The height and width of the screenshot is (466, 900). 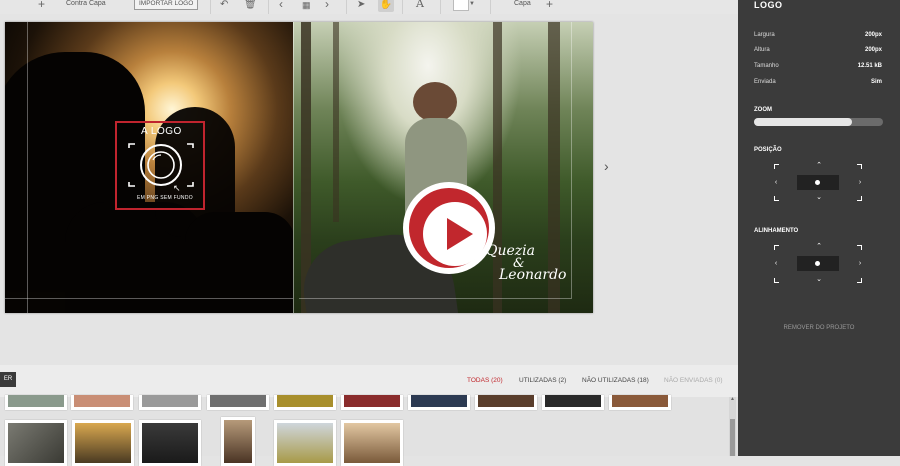 What do you see at coordinates (869, 66) in the screenshot?
I see `info-value: 12.51 kB` at bounding box center [869, 66].